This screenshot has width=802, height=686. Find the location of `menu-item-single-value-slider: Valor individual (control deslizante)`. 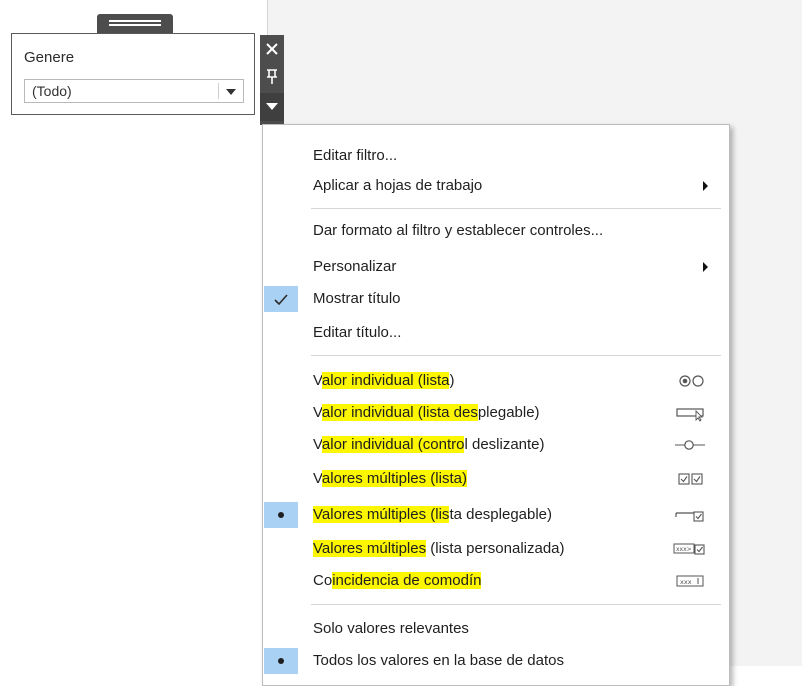

menu-item-single-value-slider: Valor individual (control deslizante) is located at coordinates (496, 445).